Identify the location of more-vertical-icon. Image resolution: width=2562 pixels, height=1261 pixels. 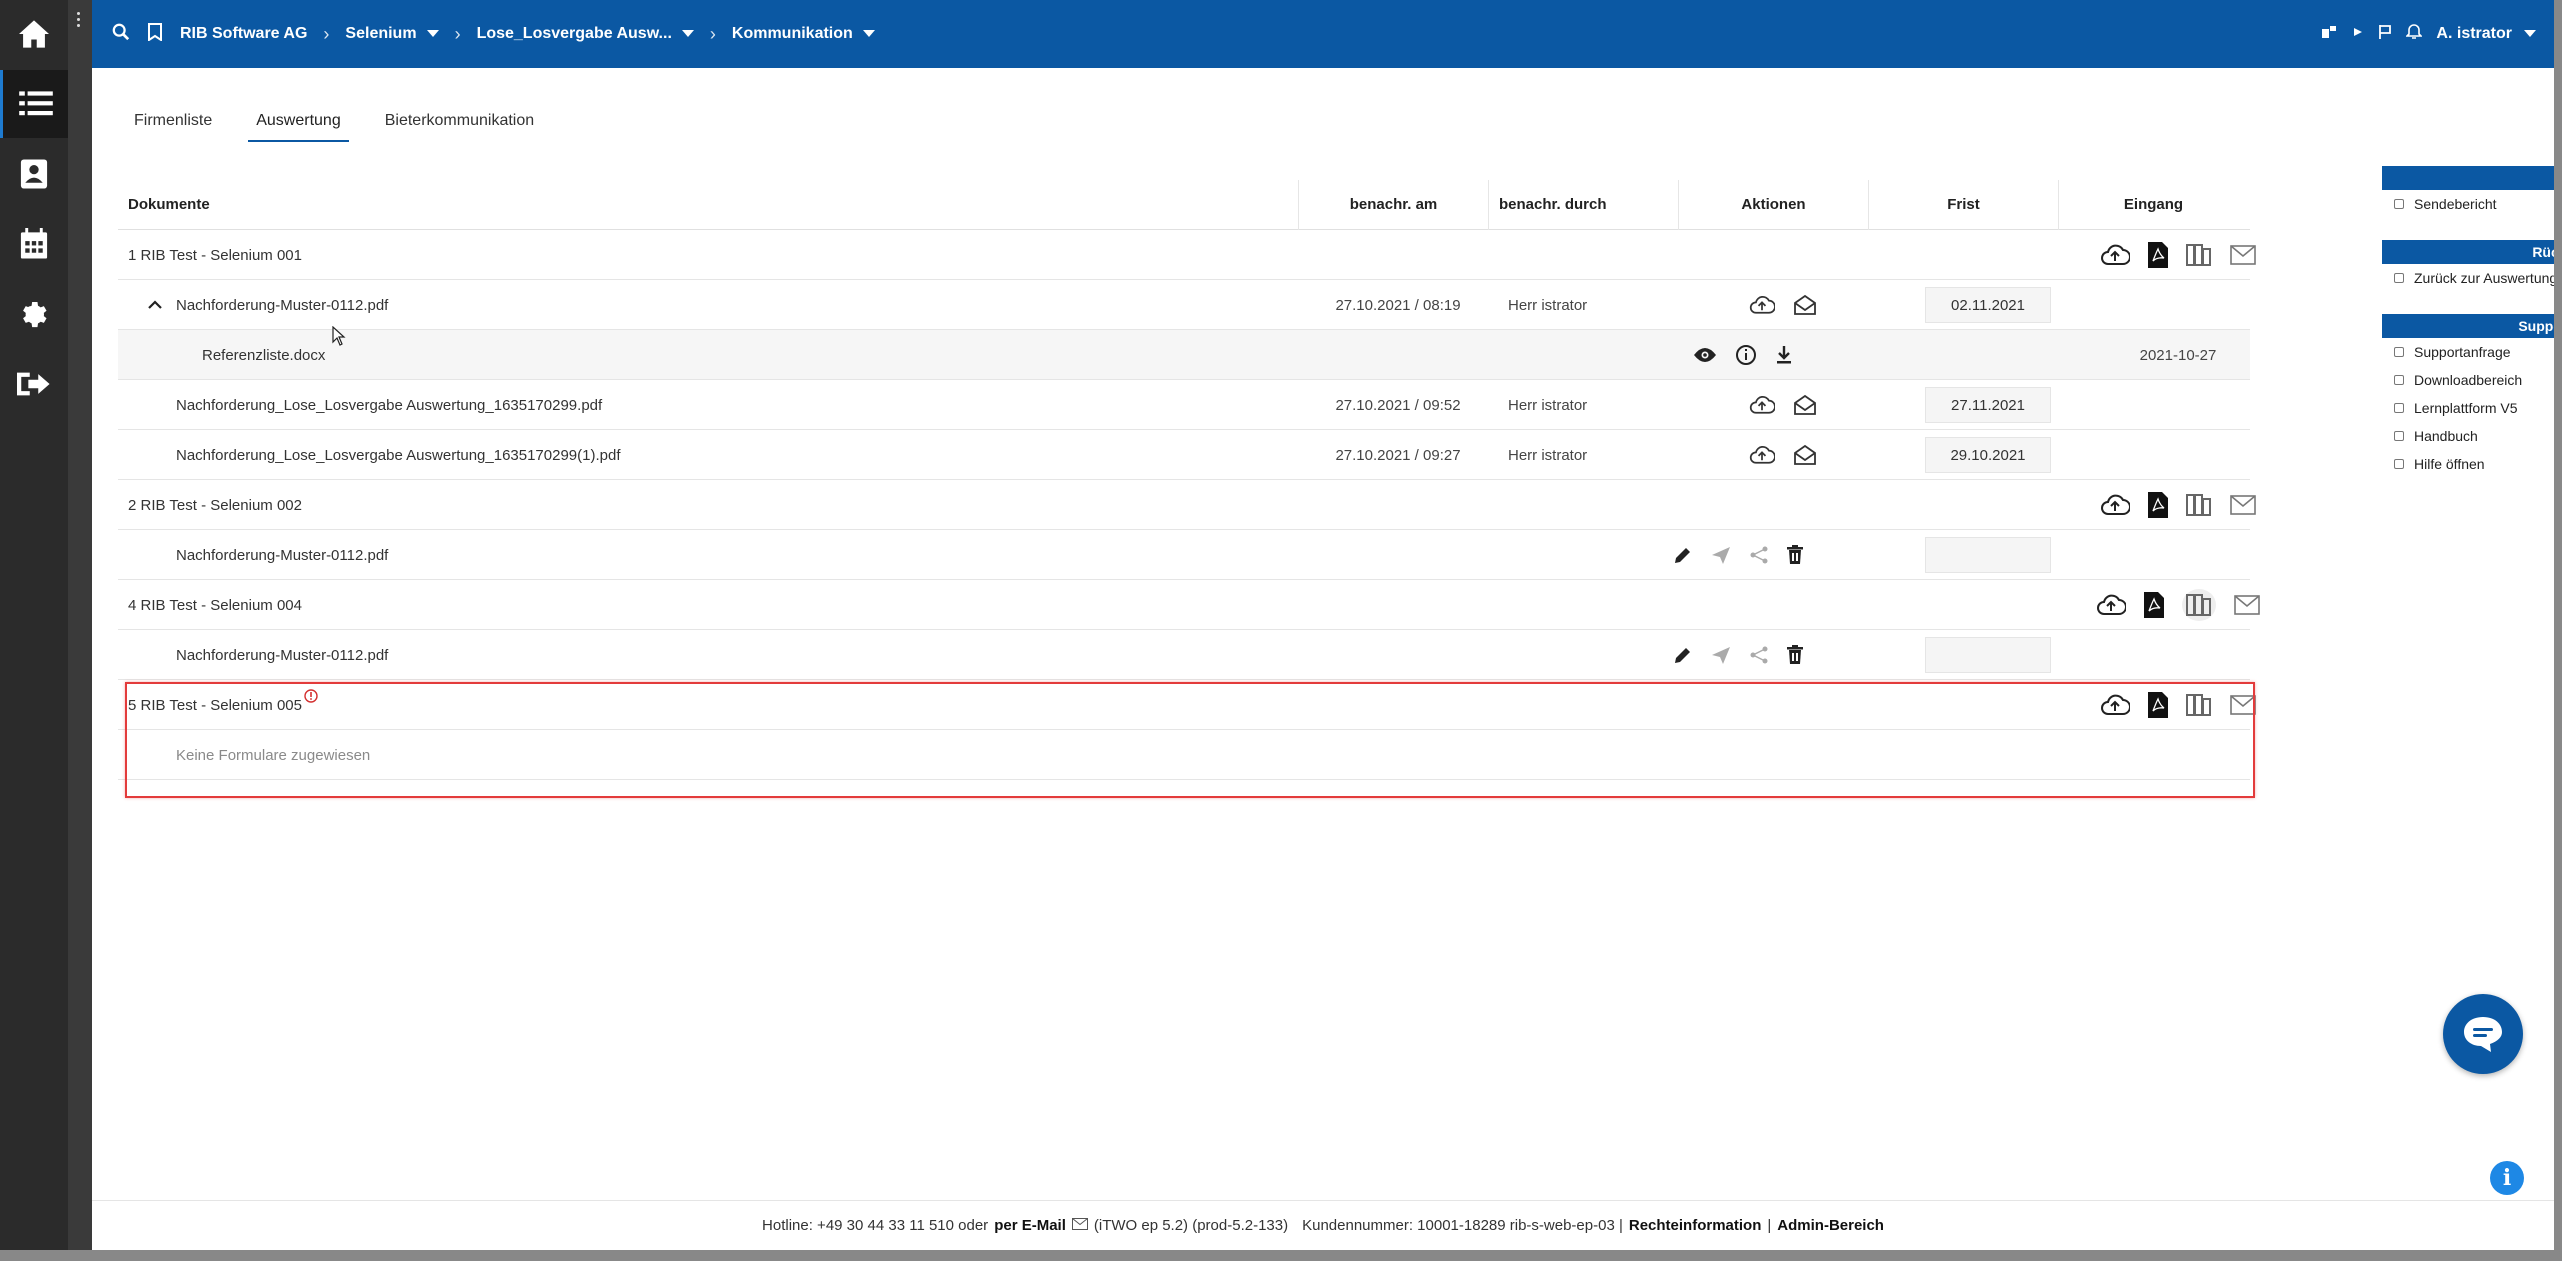
(79, 21).